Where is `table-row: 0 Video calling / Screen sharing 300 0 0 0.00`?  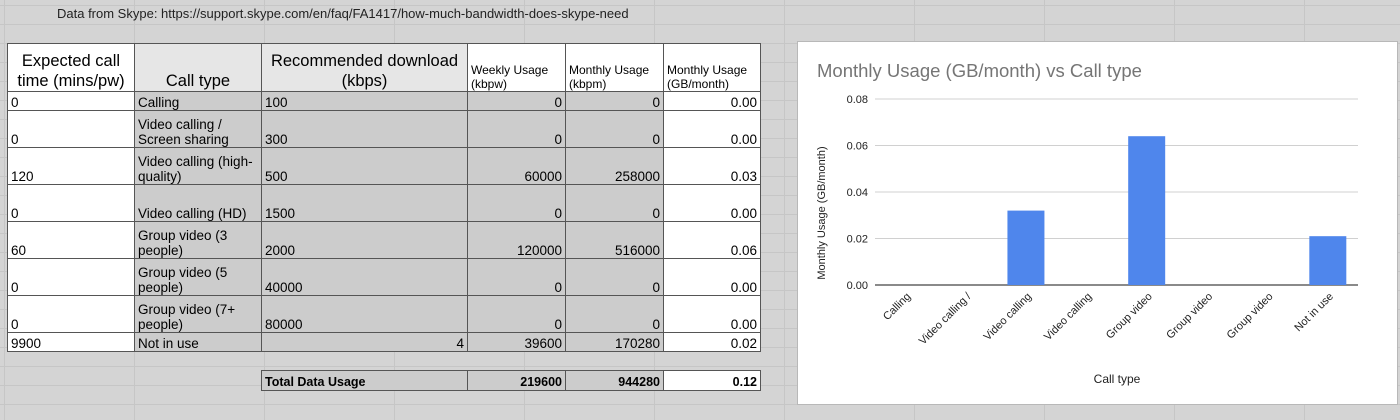
table-row: 0 Video calling / Screen sharing 300 0 0 0.00 is located at coordinates (384, 129).